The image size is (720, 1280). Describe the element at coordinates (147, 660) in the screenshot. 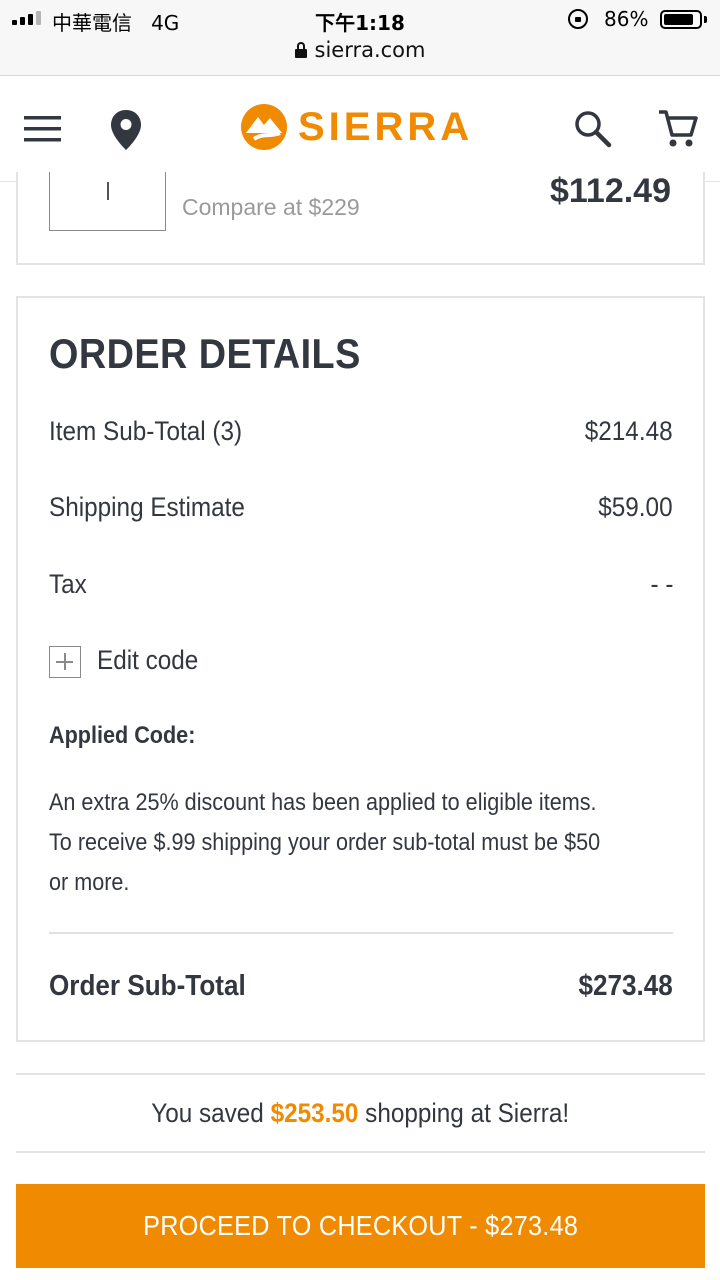

I see `edit-code-link: Edit code` at that location.